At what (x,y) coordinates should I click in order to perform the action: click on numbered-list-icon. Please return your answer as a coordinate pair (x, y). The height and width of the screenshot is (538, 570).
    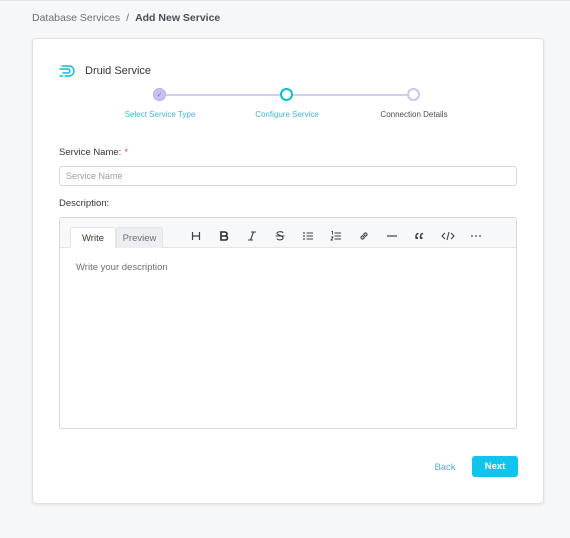
    Looking at the image, I should click on (336, 236).